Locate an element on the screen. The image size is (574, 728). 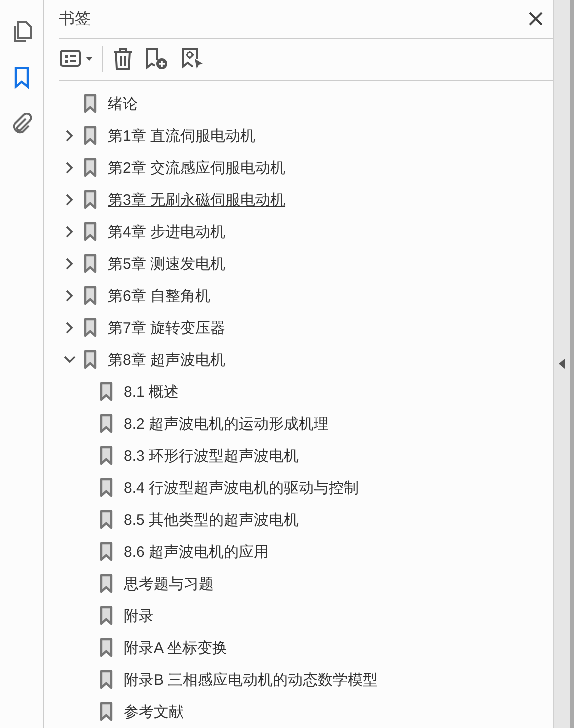
bookmark-item: 8.6 超声波电机的应用 is located at coordinates (197, 552).